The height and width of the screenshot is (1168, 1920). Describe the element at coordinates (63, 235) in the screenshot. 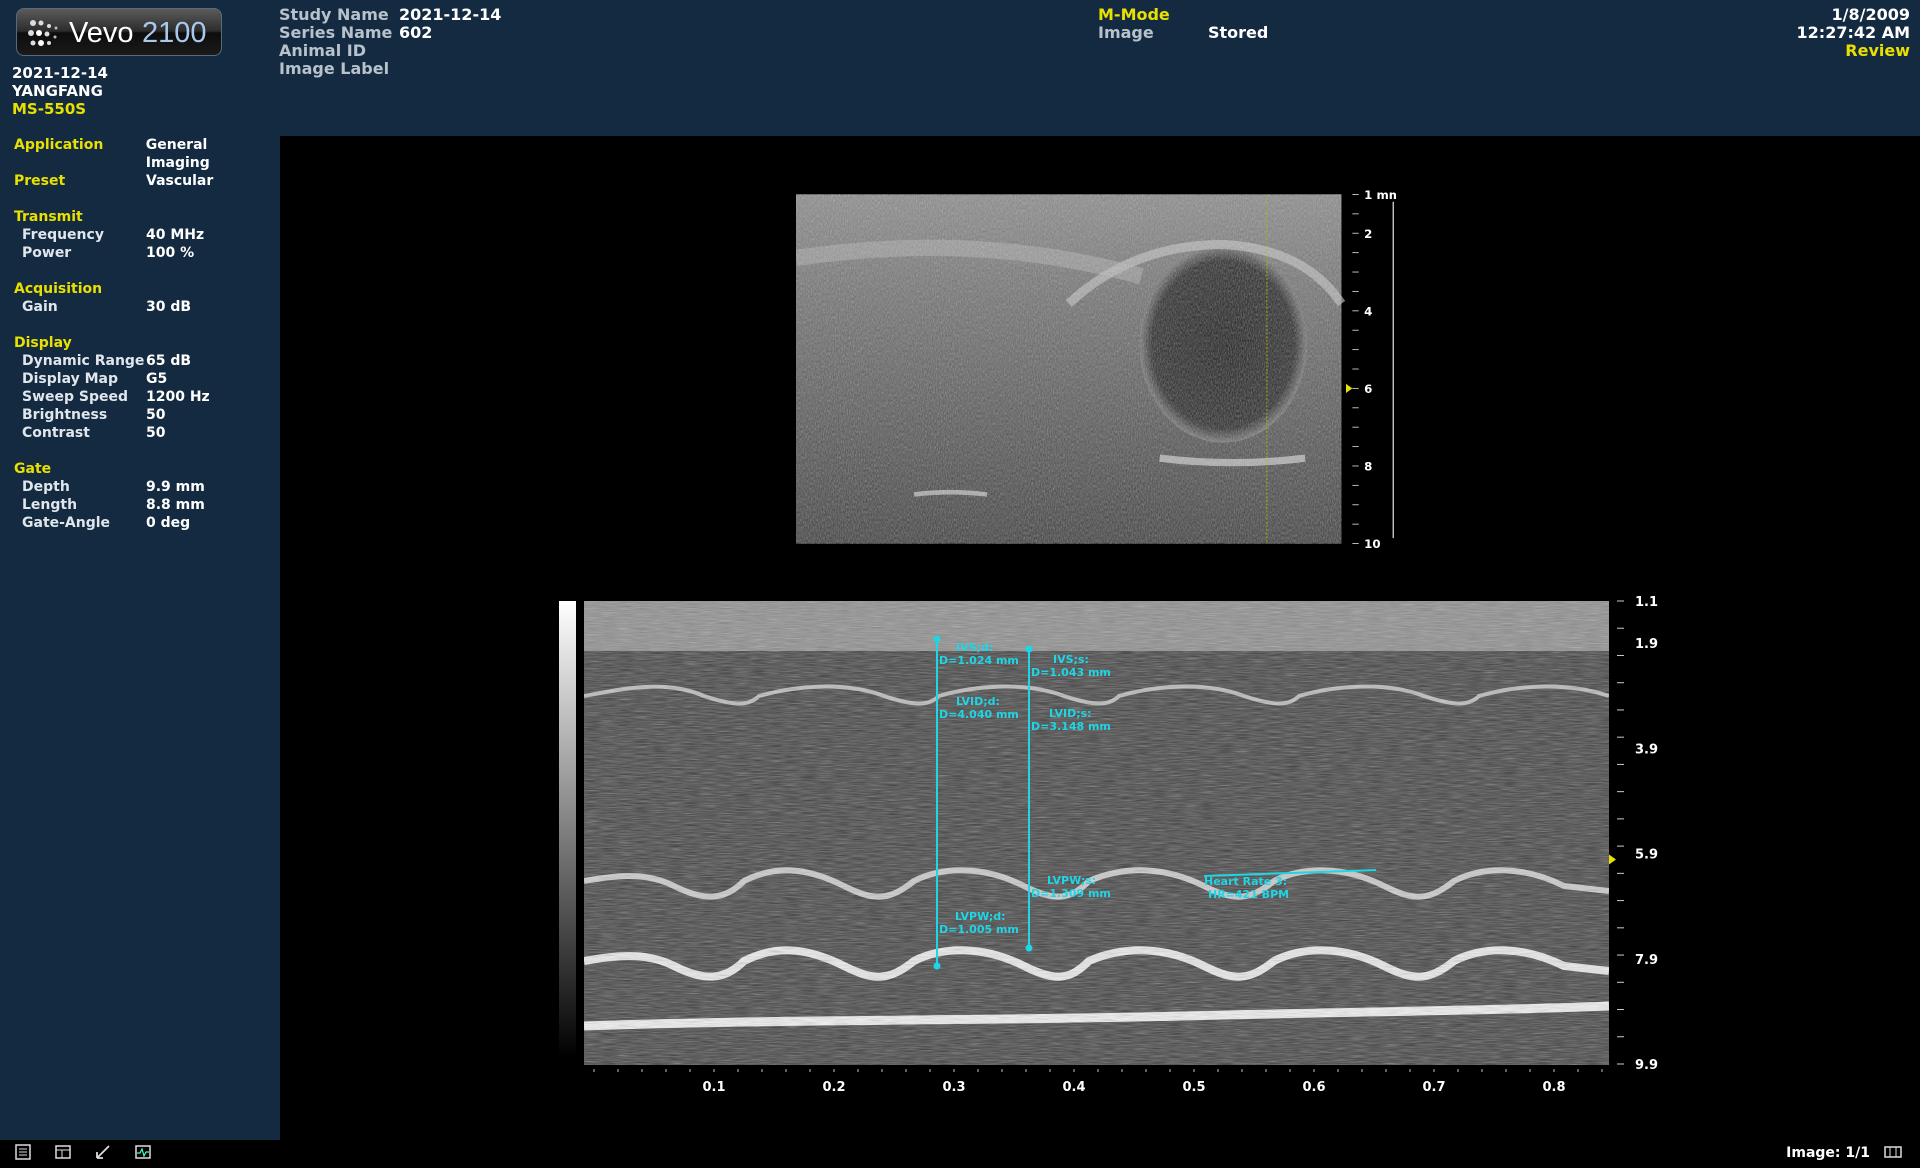

I see `param-label: Frequency` at that location.